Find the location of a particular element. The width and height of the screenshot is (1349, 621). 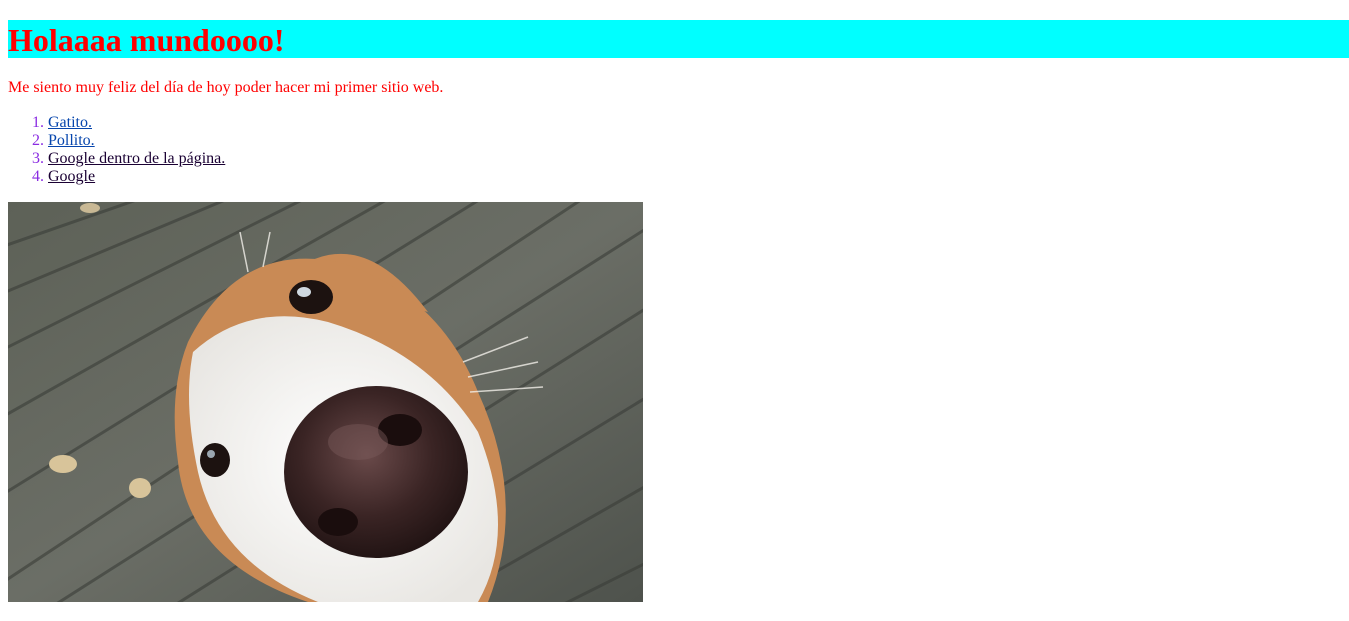

list-item: Pollito. is located at coordinates (698, 141).